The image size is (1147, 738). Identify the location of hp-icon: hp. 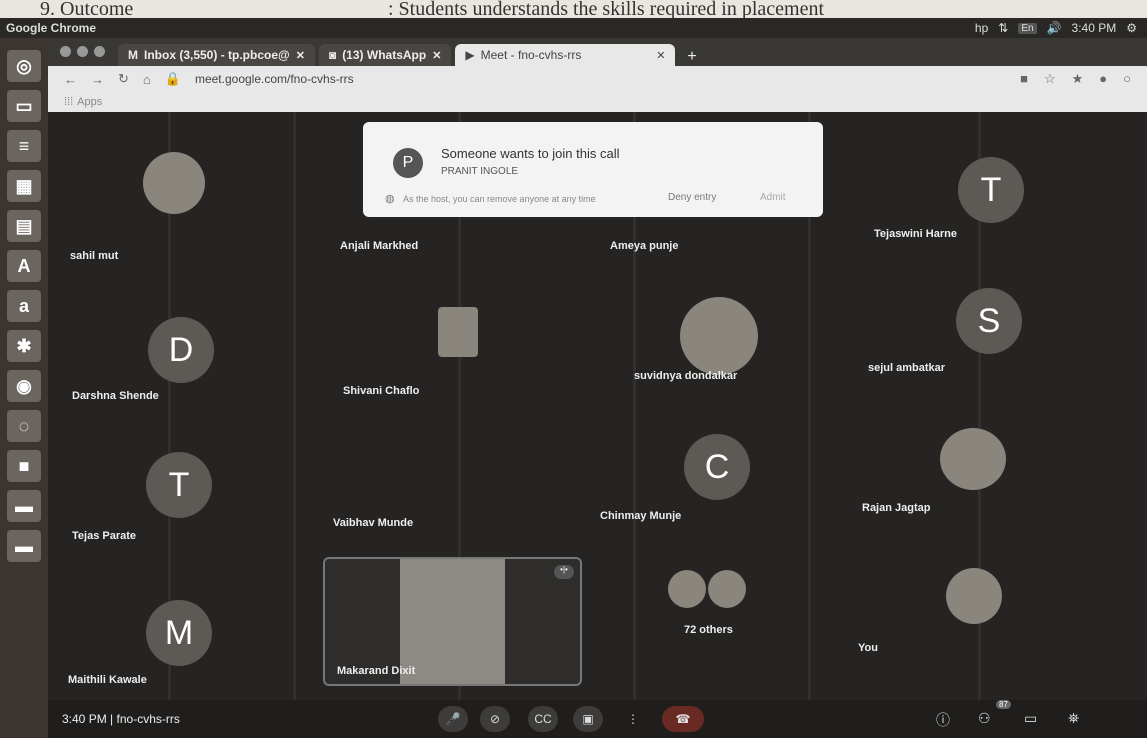
(981, 28).